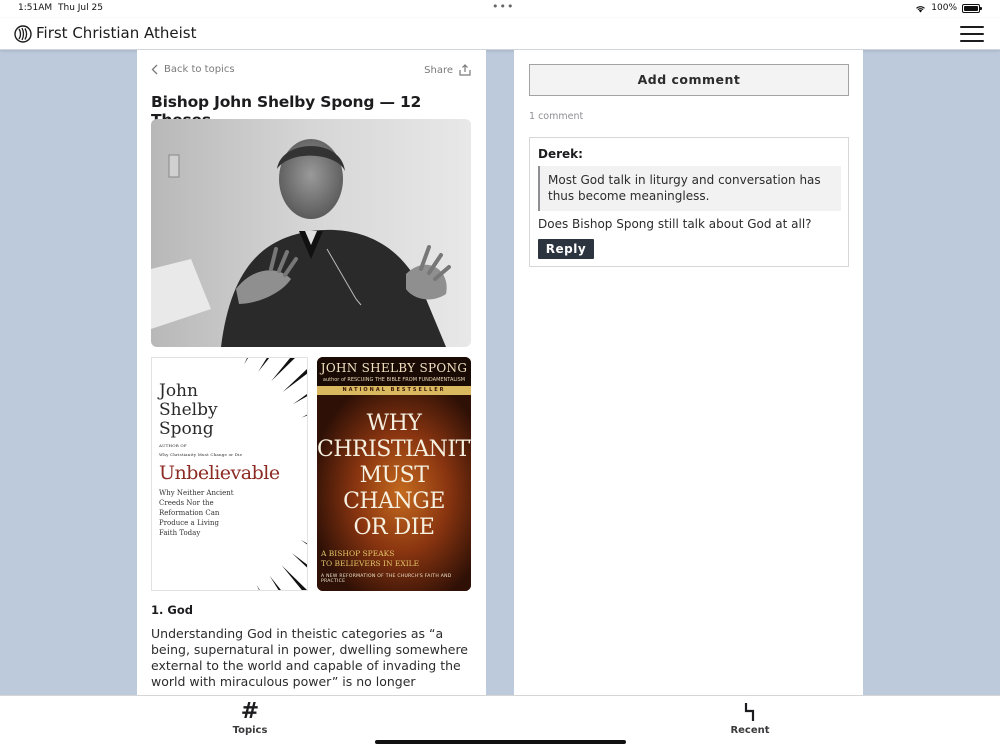 Image resolution: width=1000 pixels, height=750 pixels. What do you see at coordinates (394, 390) in the screenshot?
I see `book2-band: NATIONAL BESTSELLER` at bounding box center [394, 390].